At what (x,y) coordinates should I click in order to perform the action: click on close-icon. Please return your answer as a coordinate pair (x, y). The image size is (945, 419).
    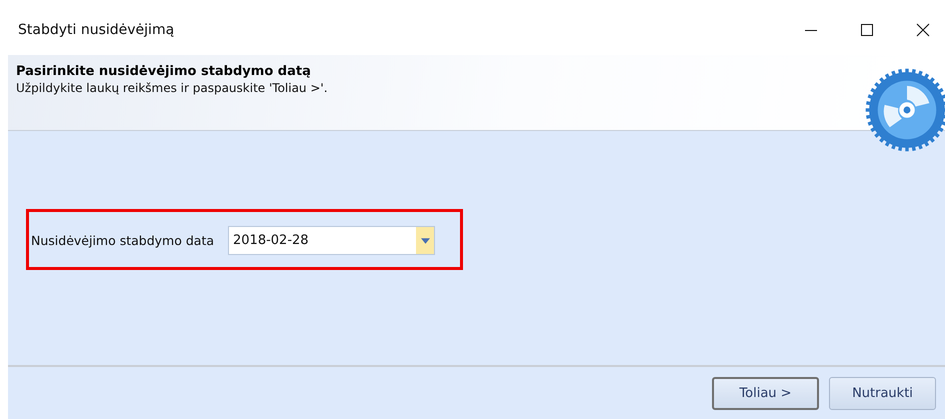
    Looking at the image, I should click on (923, 30).